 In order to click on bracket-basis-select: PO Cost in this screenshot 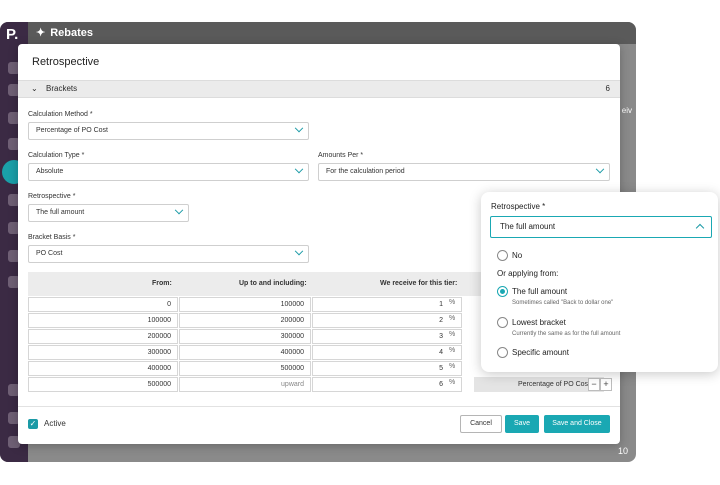, I will do `click(168, 254)`.